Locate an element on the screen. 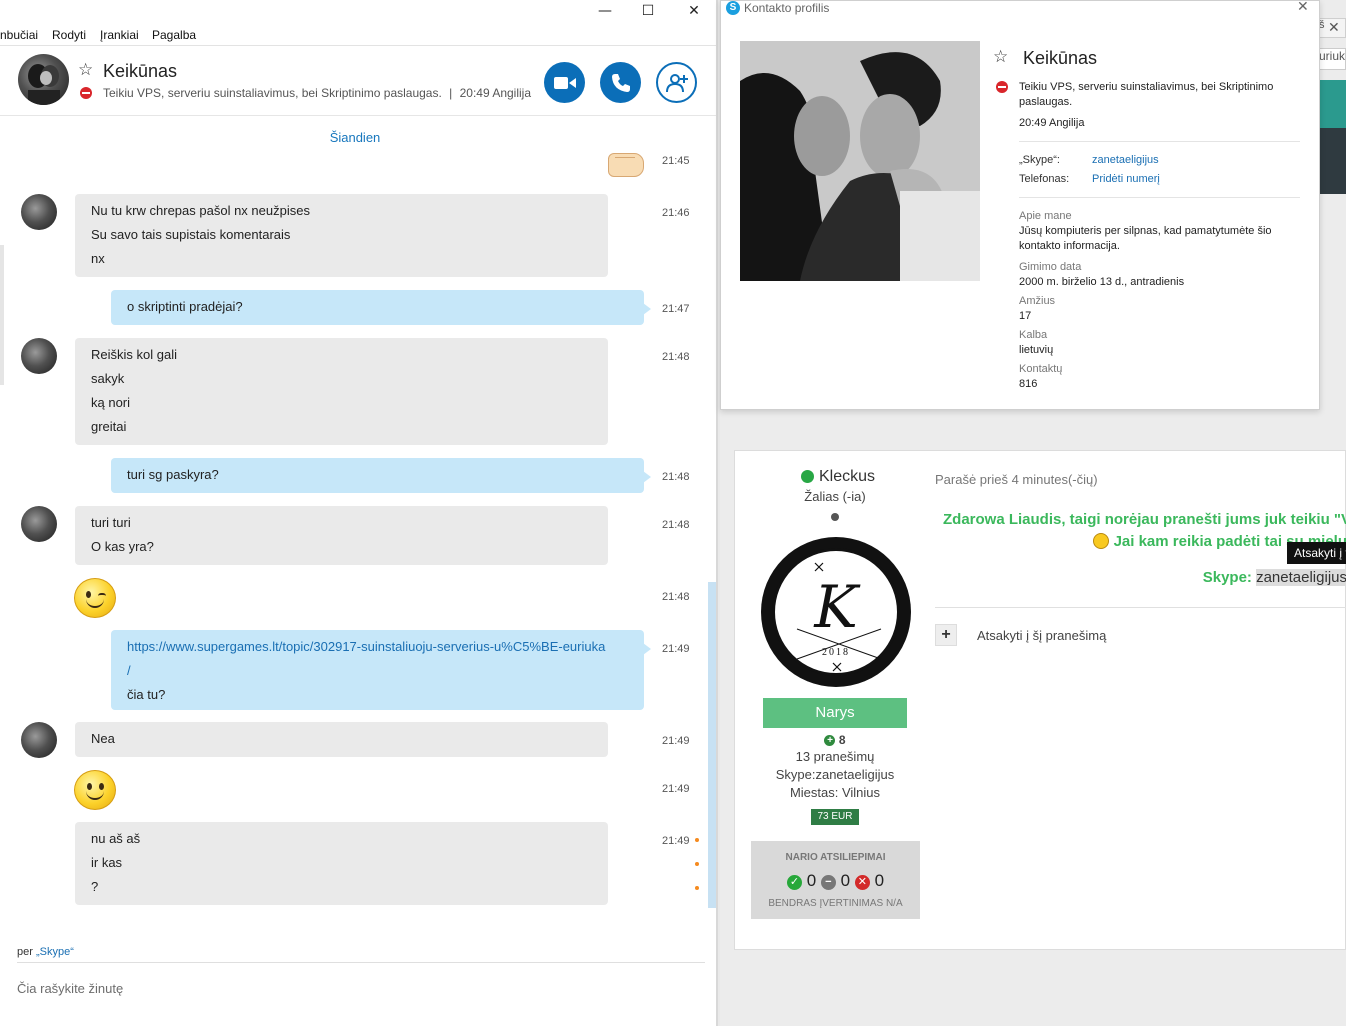 This screenshot has height=1026, width=1346. message-line: Nu tu krw chrepas pašol nx neužpises is located at coordinates (200, 210).